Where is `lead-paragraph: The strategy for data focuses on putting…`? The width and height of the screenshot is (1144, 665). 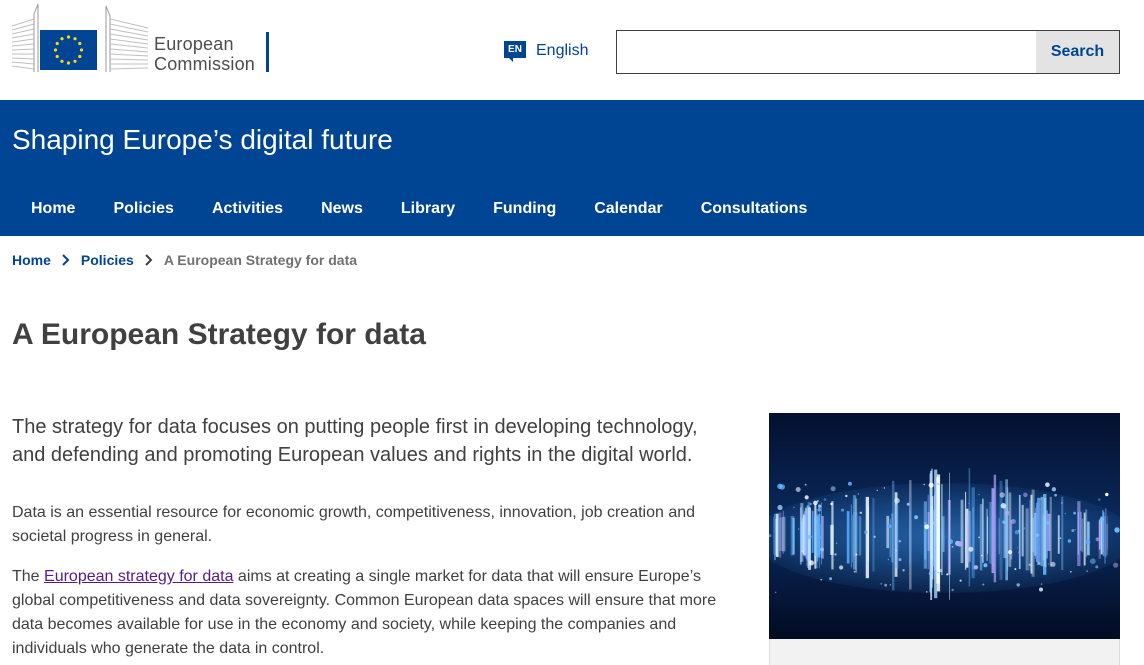 lead-paragraph: The strategy for data focuses on putting… is located at coordinates (355, 441).